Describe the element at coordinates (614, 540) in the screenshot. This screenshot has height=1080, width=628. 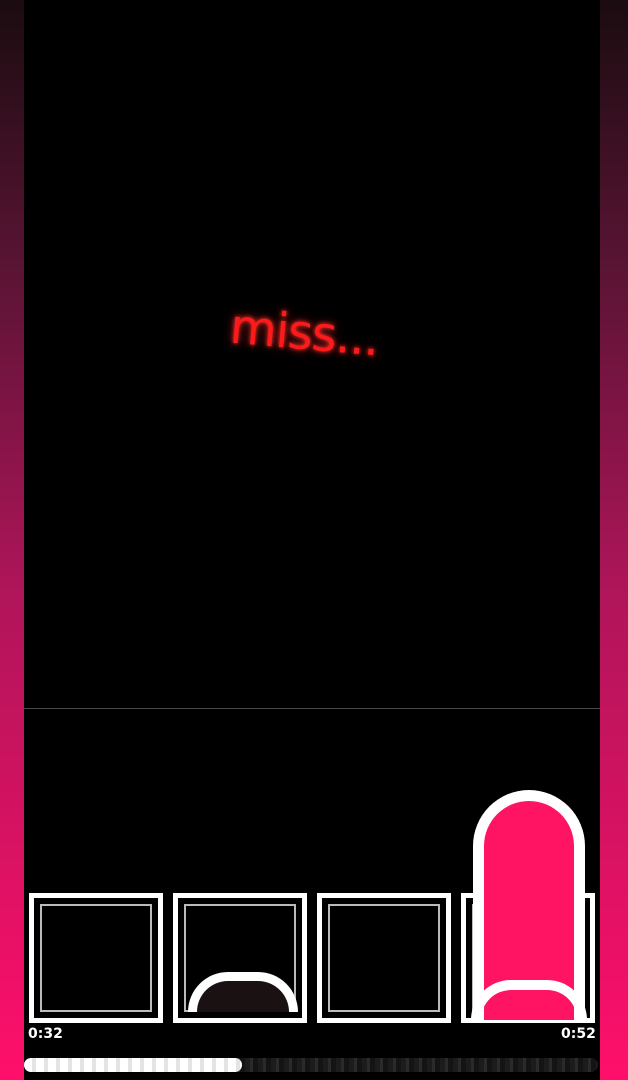
I see `right-gradient-border` at that location.